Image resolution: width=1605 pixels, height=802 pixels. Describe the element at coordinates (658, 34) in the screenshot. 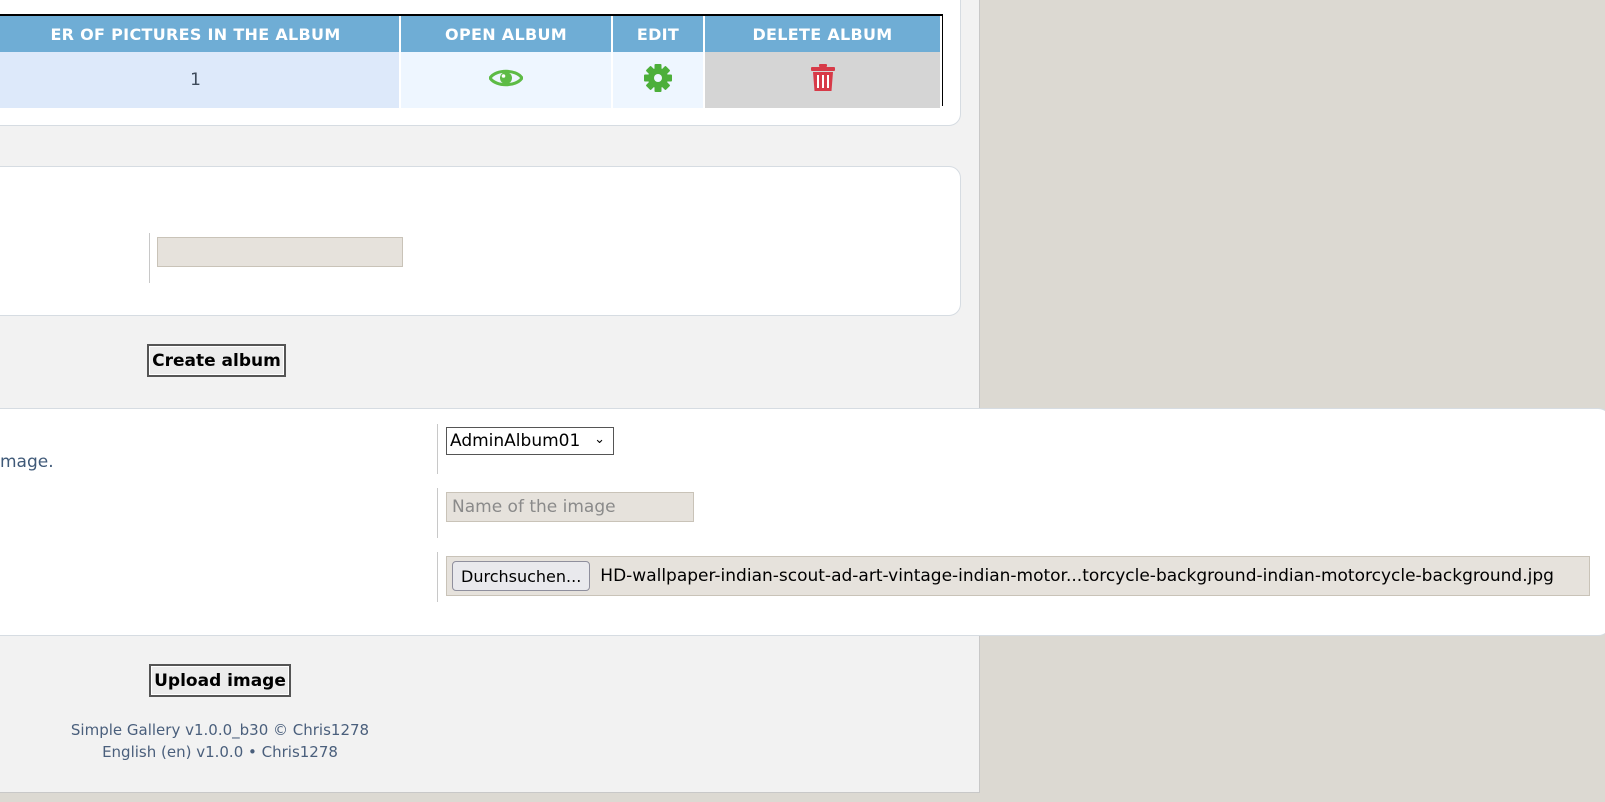

I see `header-edit: EDIT` at that location.